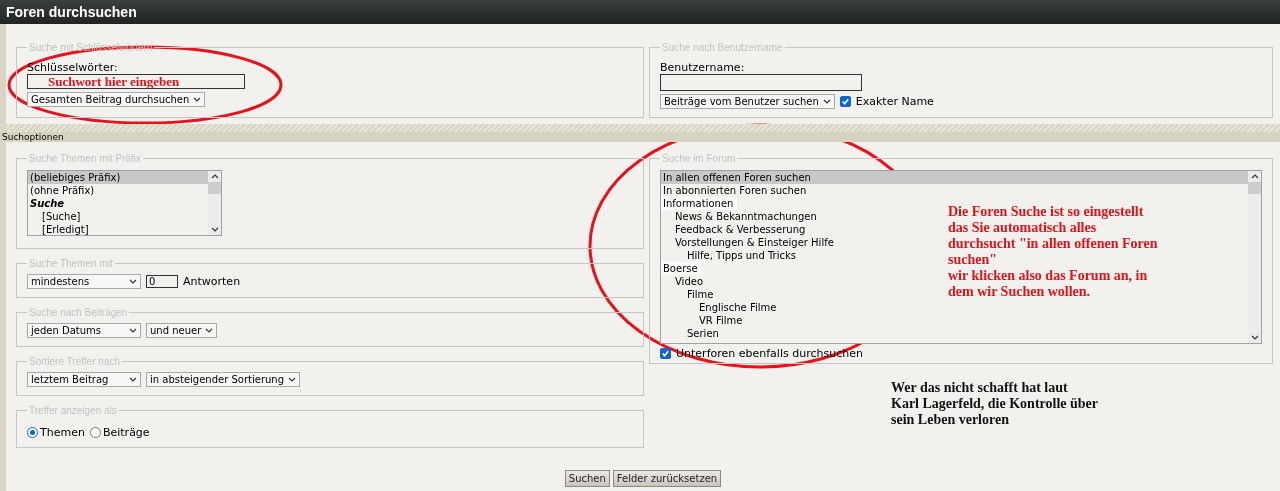 The width and height of the screenshot is (1280, 491). Describe the element at coordinates (212, 281) in the screenshot. I see `unit-label: Antworten` at that location.